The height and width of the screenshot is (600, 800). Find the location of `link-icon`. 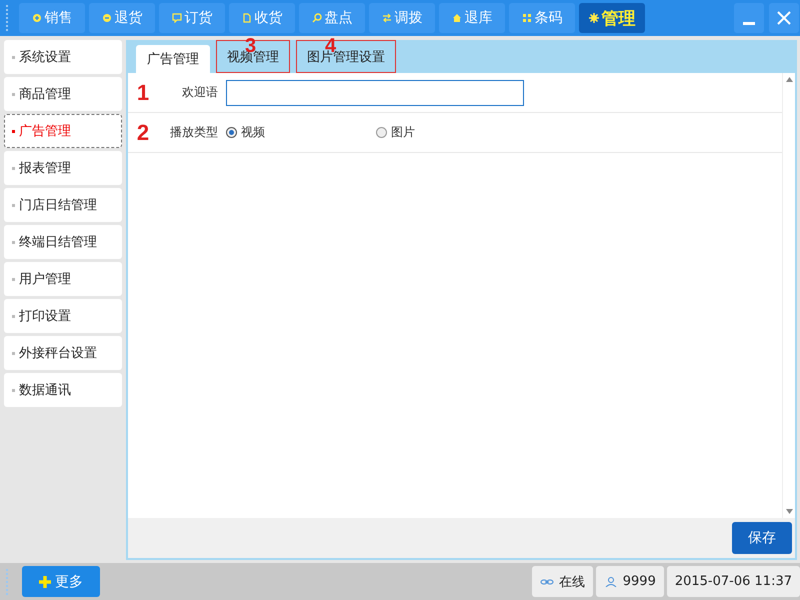

link-icon is located at coordinates (547, 581).